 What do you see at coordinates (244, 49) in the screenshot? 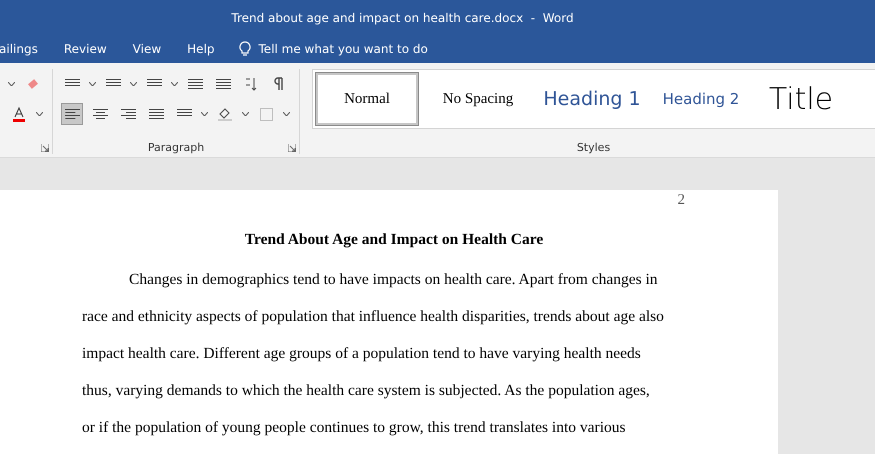
I see `lightbulb-icon` at bounding box center [244, 49].